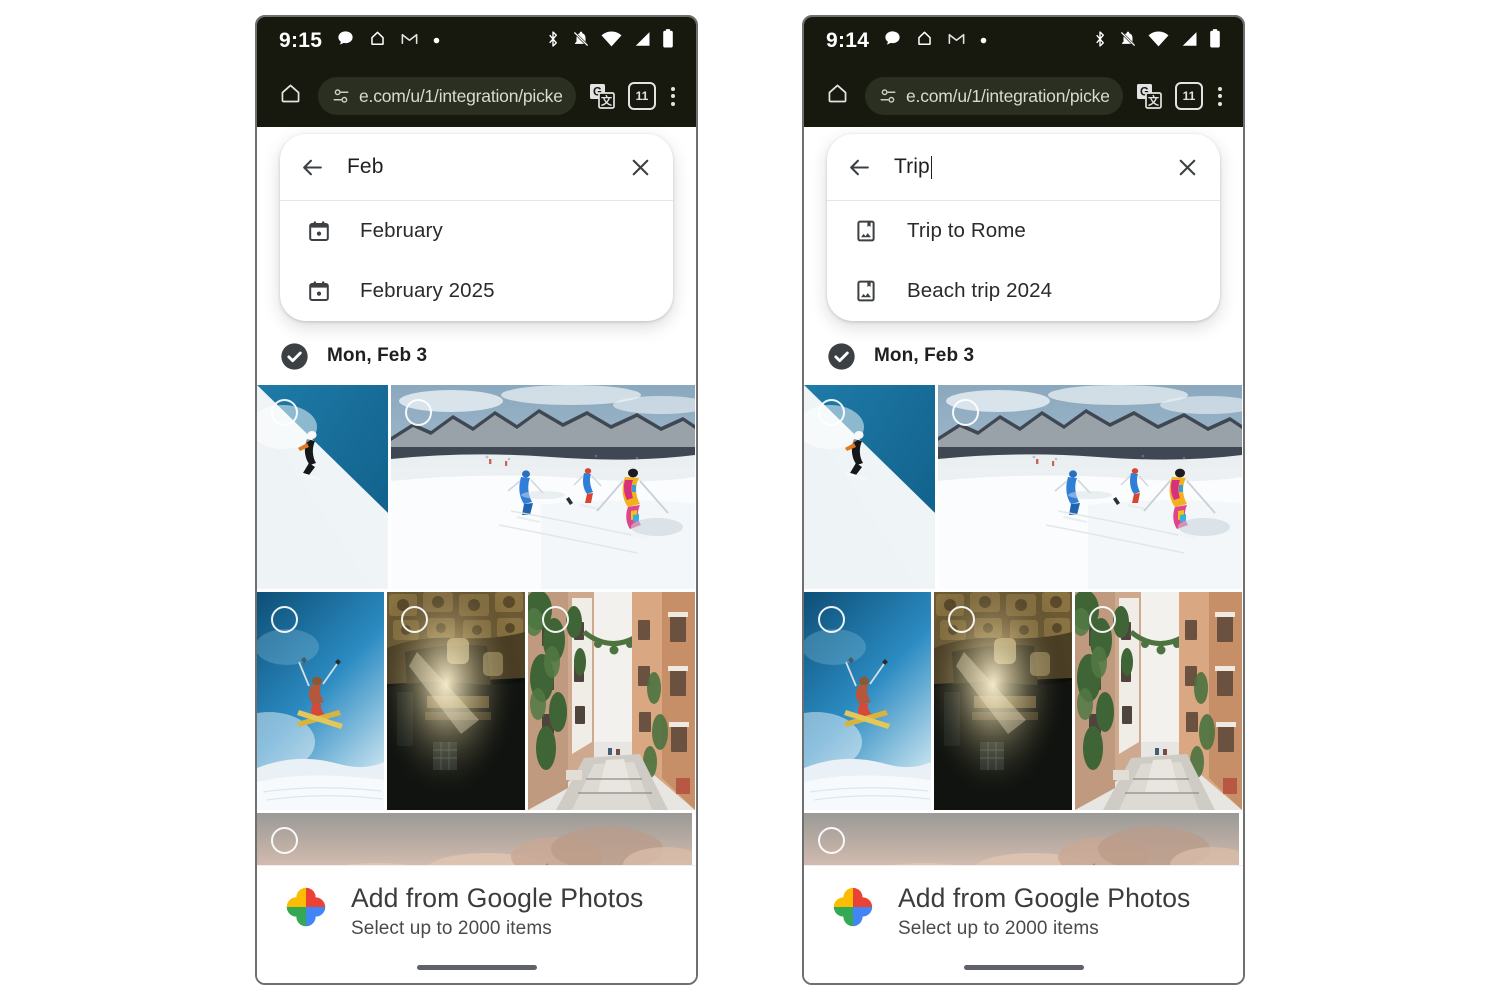 The image size is (1500, 1000). What do you see at coordinates (980, 290) in the screenshot?
I see `suggestion-label: Beach trip 2024` at bounding box center [980, 290].